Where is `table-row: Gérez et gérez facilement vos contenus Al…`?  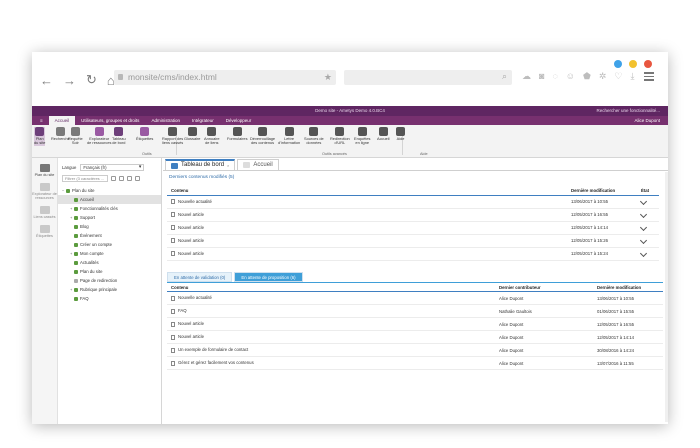
table-row: Gérez et gérez facilement vos contenus Al… is located at coordinates (415, 363).